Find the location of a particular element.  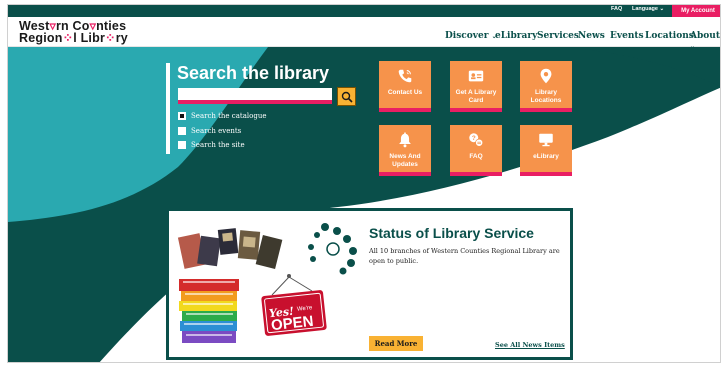

flying-books-icon is located at coordinates (230, 248).